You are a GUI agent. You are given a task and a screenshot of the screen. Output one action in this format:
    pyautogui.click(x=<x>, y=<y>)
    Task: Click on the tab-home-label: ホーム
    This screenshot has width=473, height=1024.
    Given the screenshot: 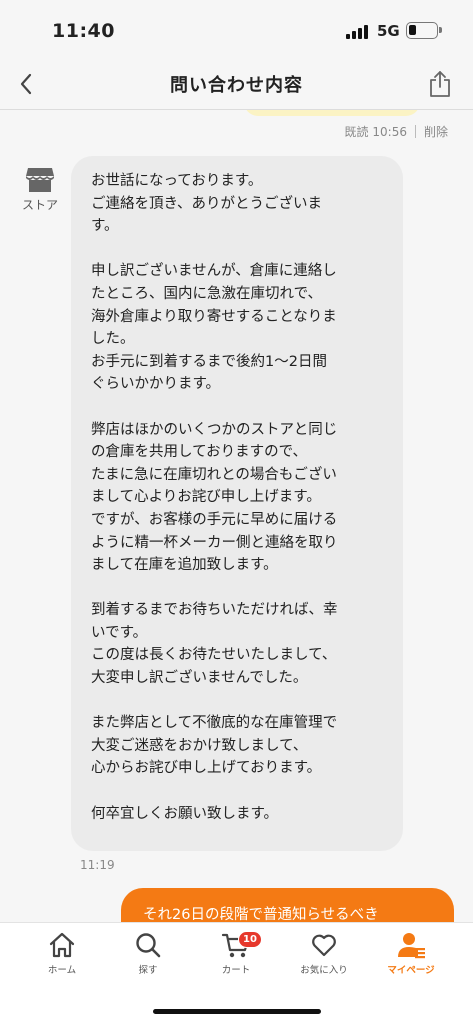 What is the action you would take?
    pyautogui.click(x=62, y=970)
    